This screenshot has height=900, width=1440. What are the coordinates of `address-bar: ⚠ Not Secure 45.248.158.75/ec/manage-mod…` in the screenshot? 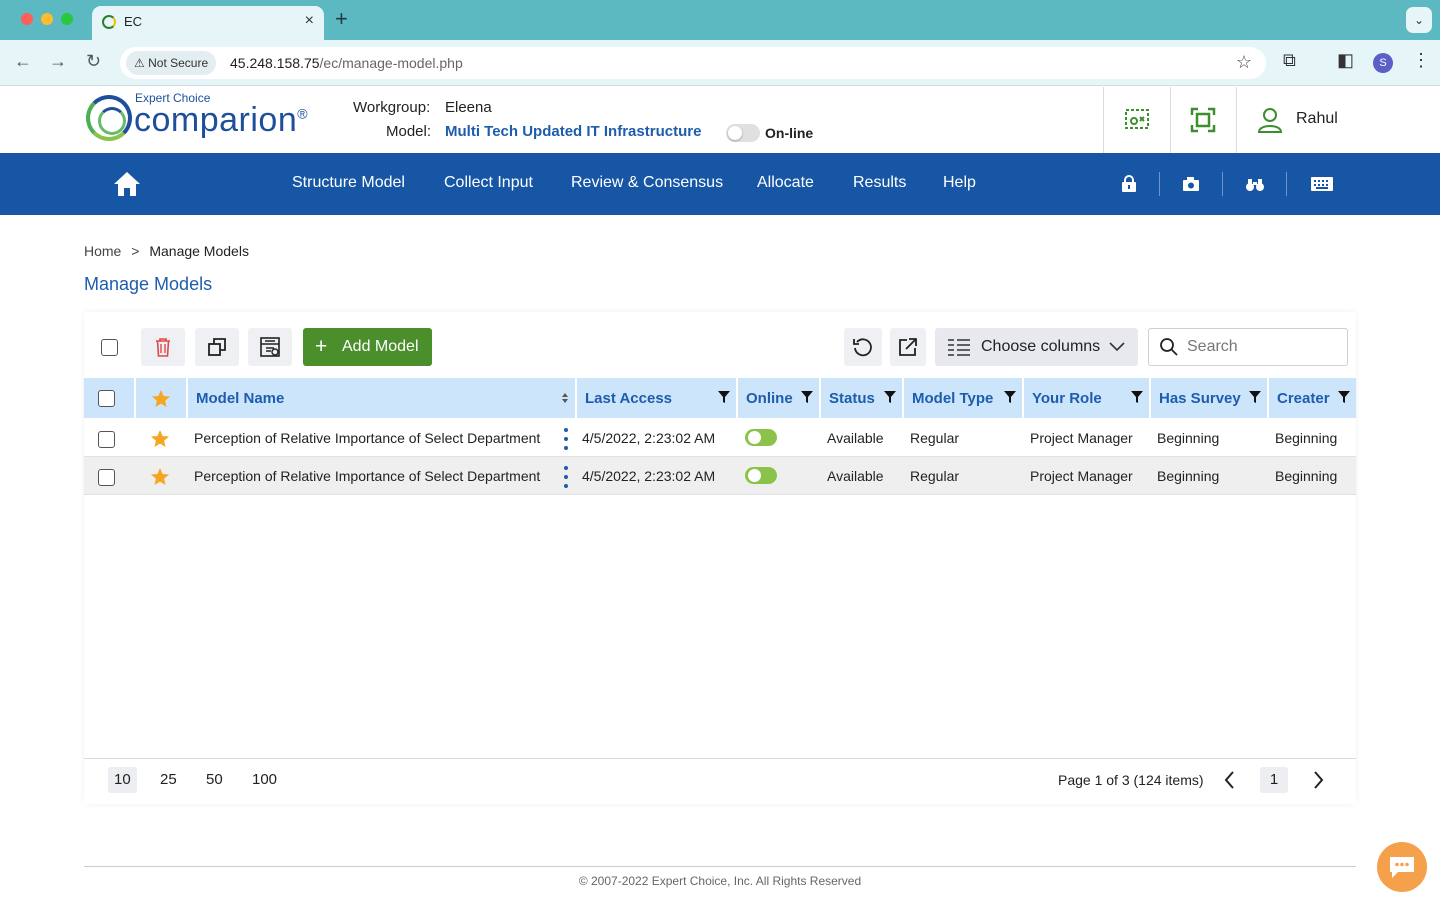 It's located at (693, 63).